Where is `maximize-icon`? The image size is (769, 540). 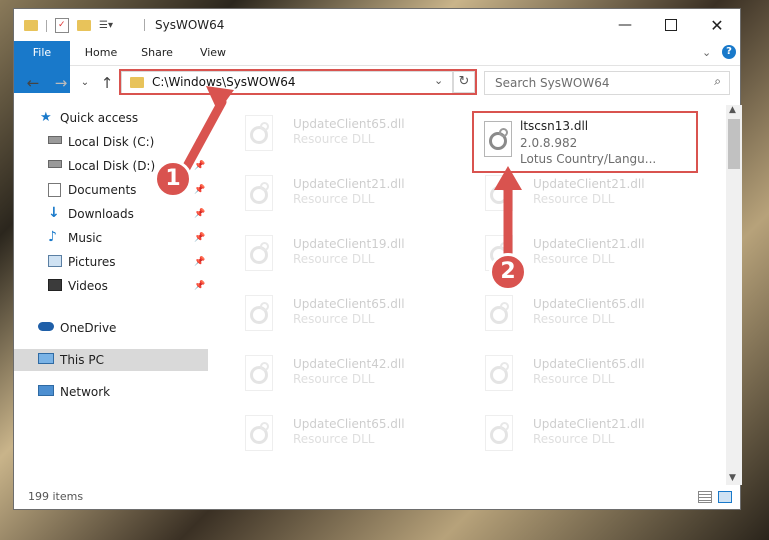
maximize-icon is located at coordinates (671, 25).